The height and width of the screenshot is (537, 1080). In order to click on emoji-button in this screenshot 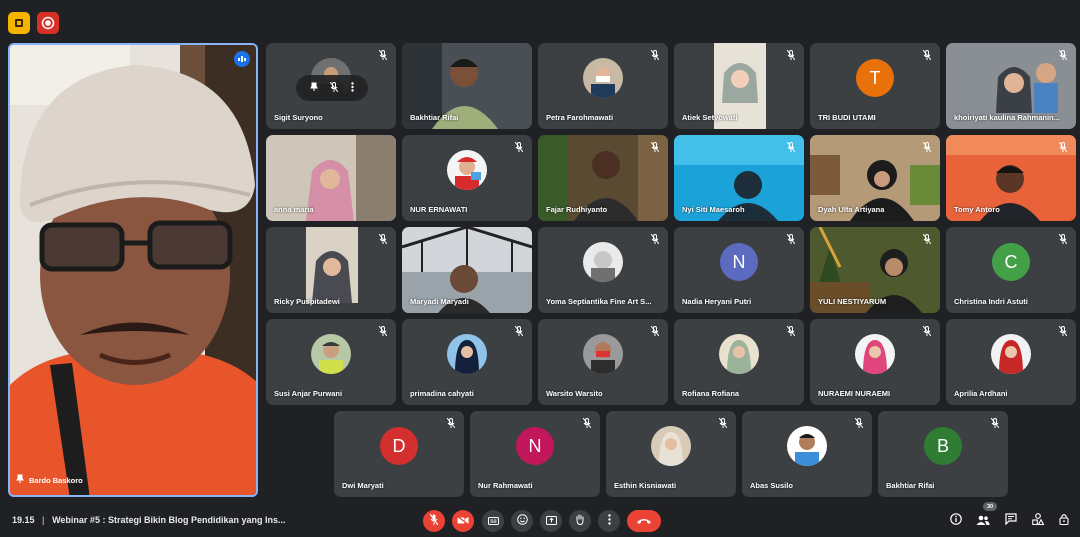, I will do `click(522, 521)`.